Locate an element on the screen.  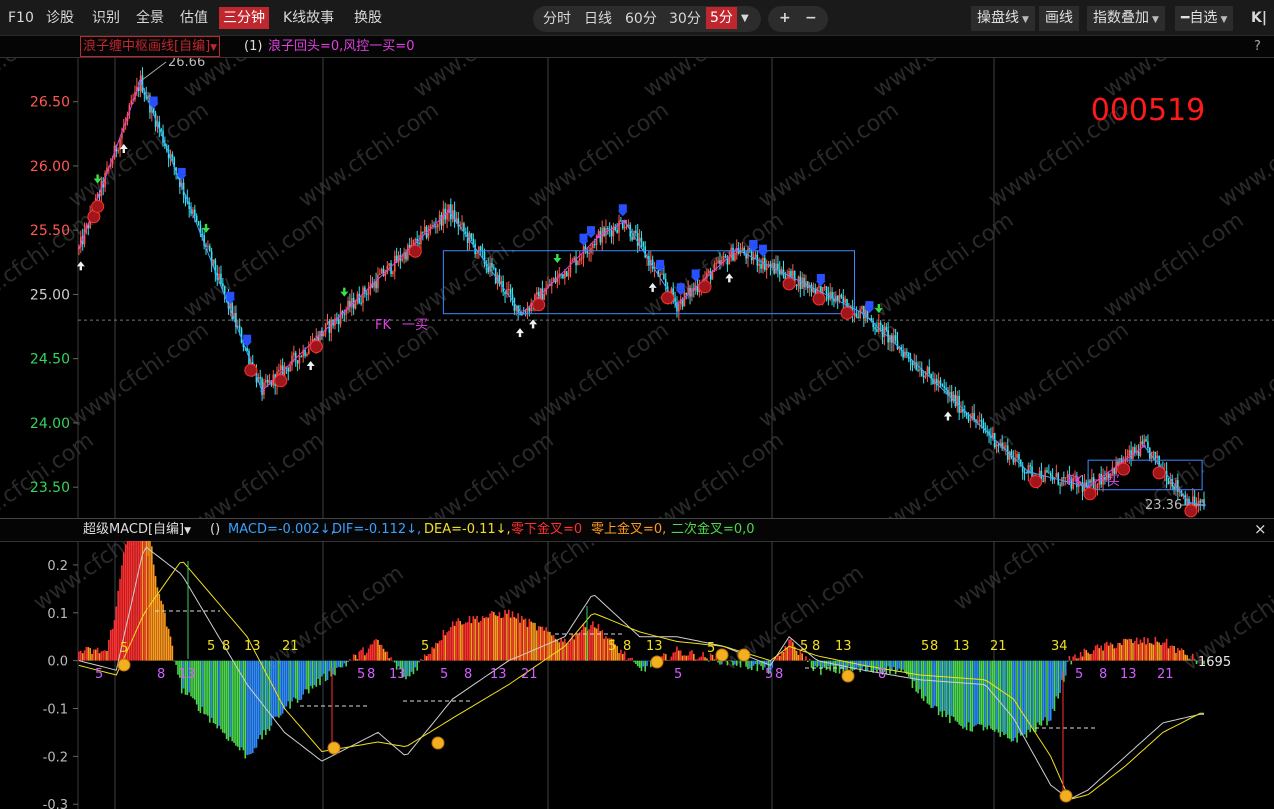
white-buy-arrow-icon is located at coordinates (124, 146).